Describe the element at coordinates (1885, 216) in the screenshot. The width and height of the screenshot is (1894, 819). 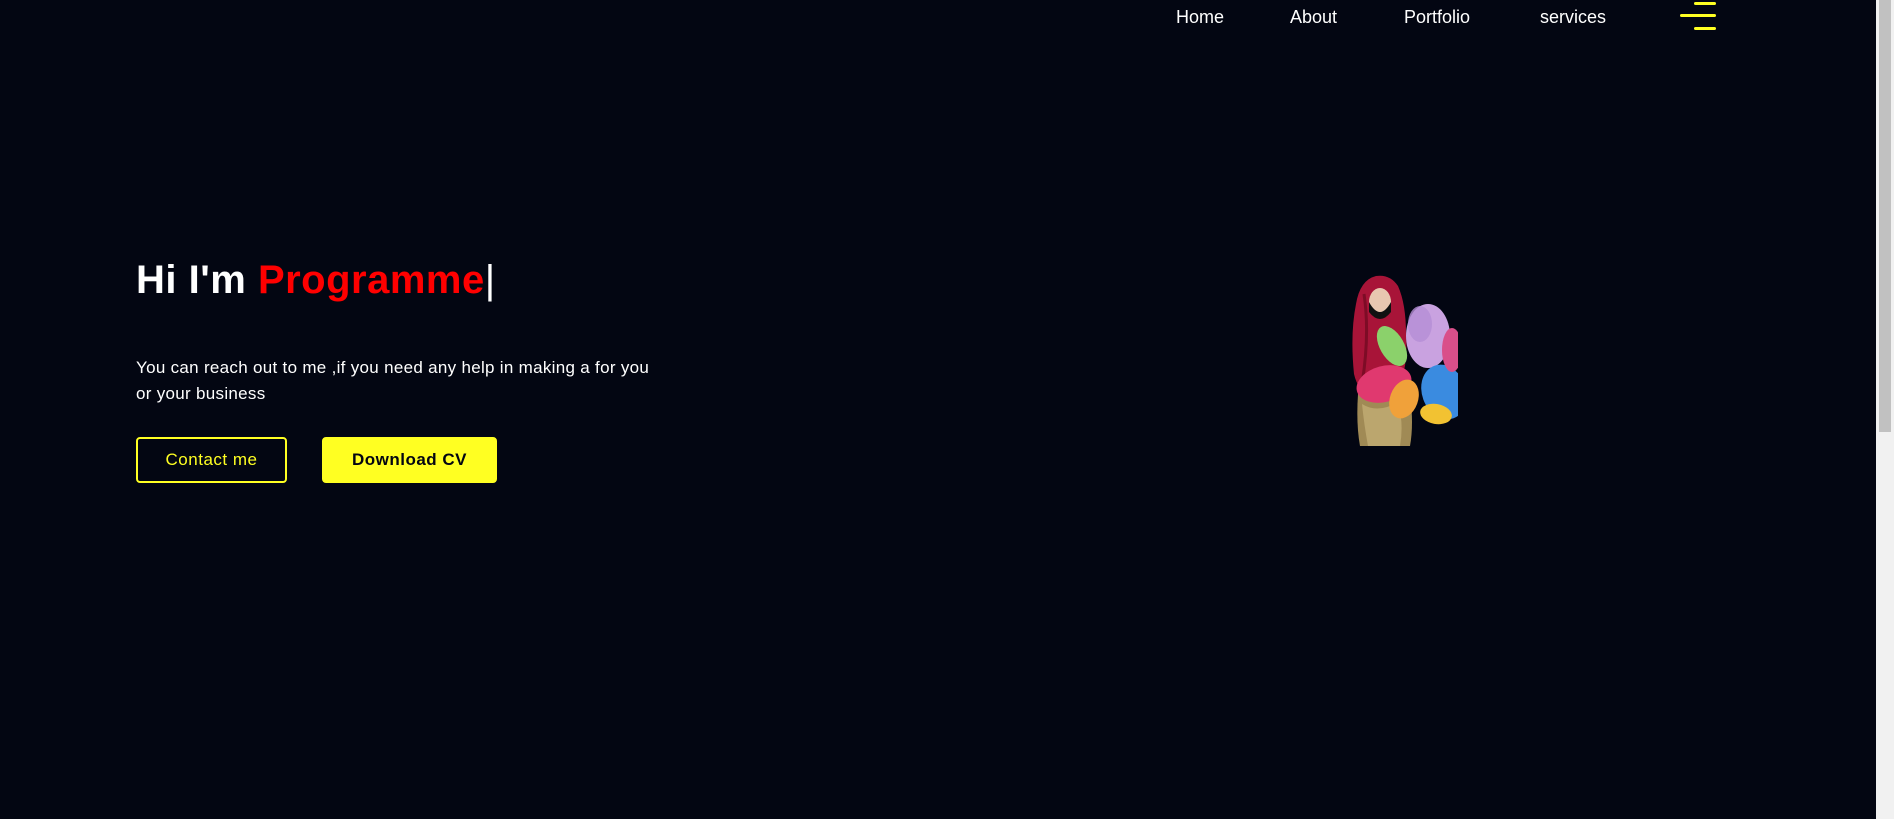
I see `scrollbar-thumb` at that location.